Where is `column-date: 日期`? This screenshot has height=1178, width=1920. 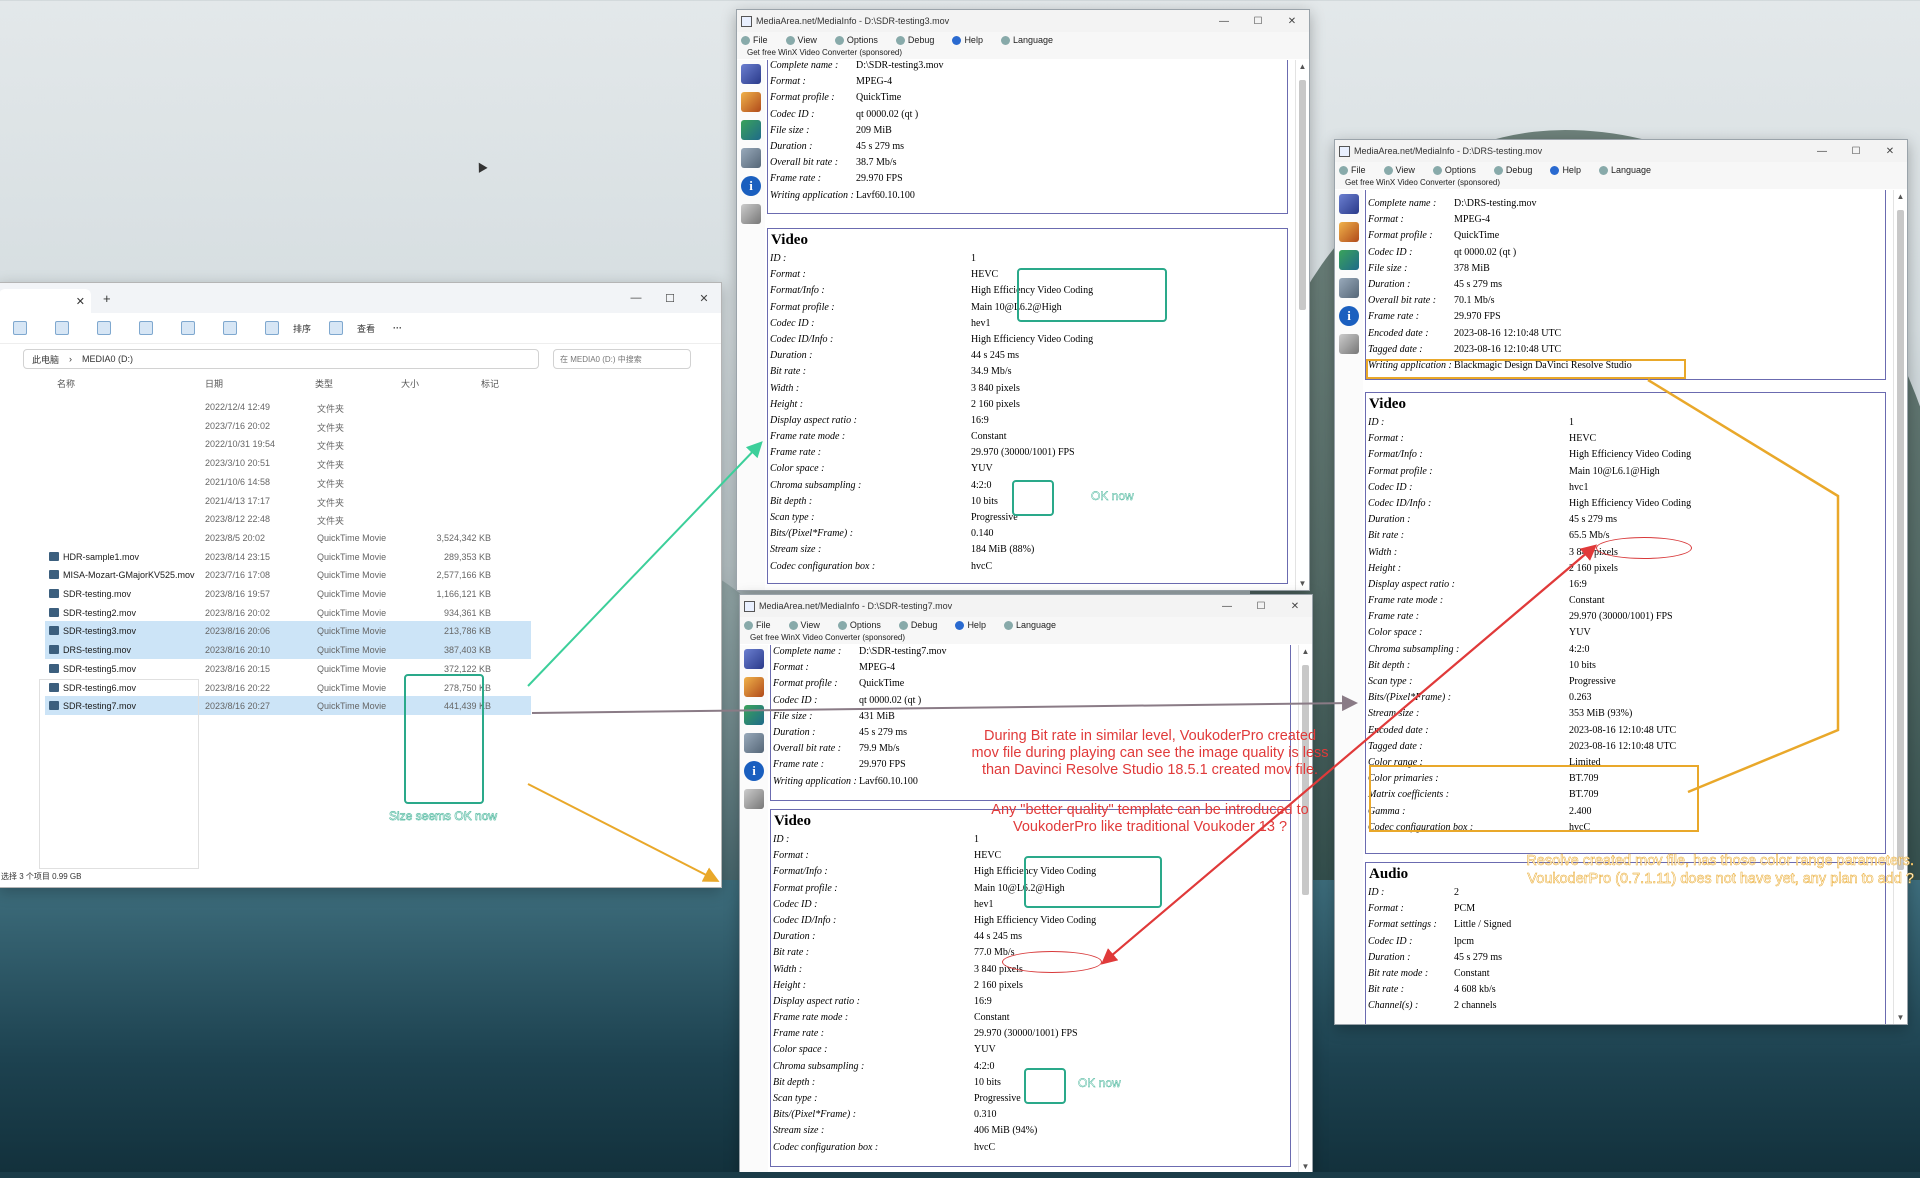 column-date: 日期 is located at coordinates (214, 383).